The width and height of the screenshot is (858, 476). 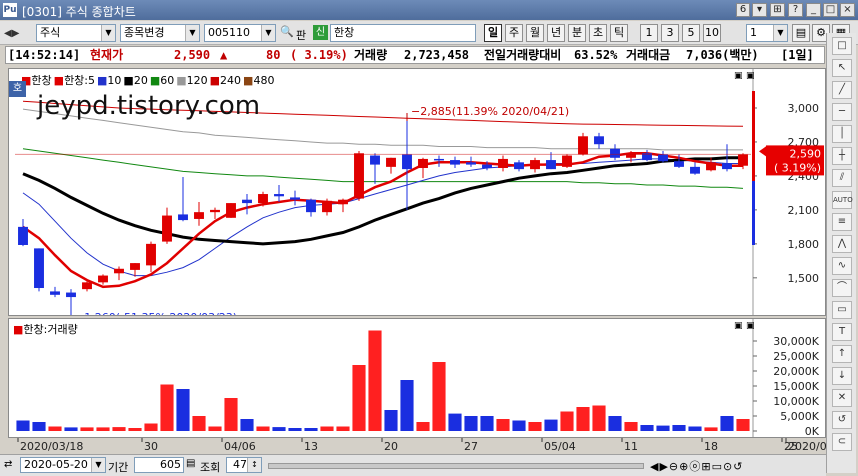 What do you see at coordinates (842, 68) in the screenshot?
I see `cursor-icon: ↖` at bounding box center [842, 68].